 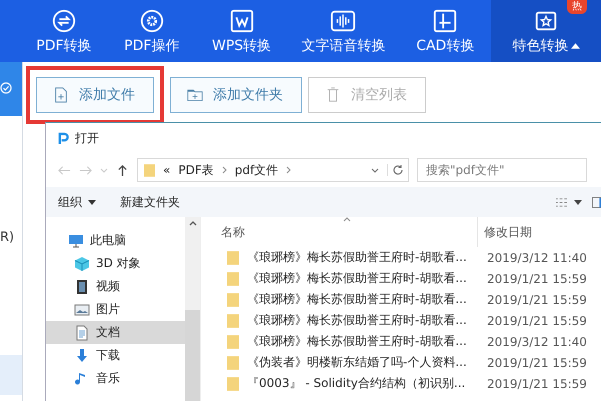 I want to click on trash-icon, so click(x=333, y=95).